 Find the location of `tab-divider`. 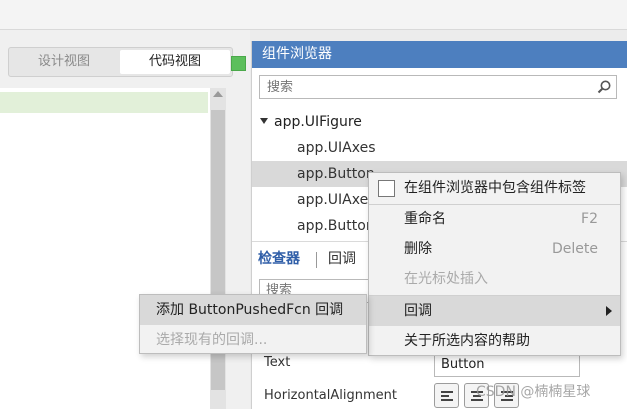

tab-divider is located at coordinates (316, 260).